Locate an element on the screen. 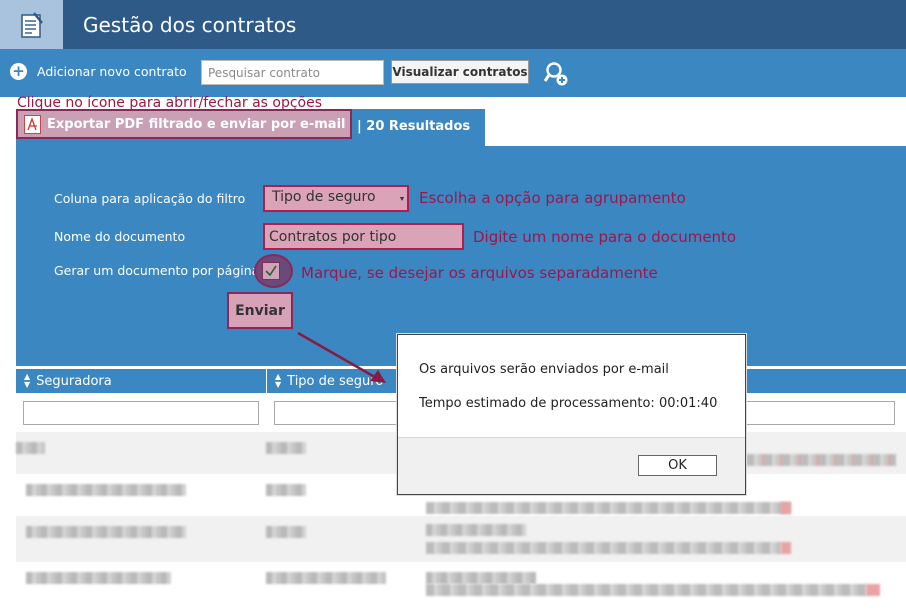  column-select-value: Tipo de seguro is located at coordinates (324, 197).